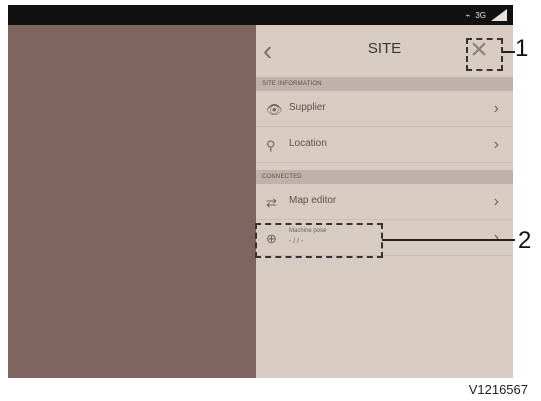  Describe the element at coordinates (384, 84) in the screenshot. I see `section-label-site-information: SITE INFORMATION` at that location.